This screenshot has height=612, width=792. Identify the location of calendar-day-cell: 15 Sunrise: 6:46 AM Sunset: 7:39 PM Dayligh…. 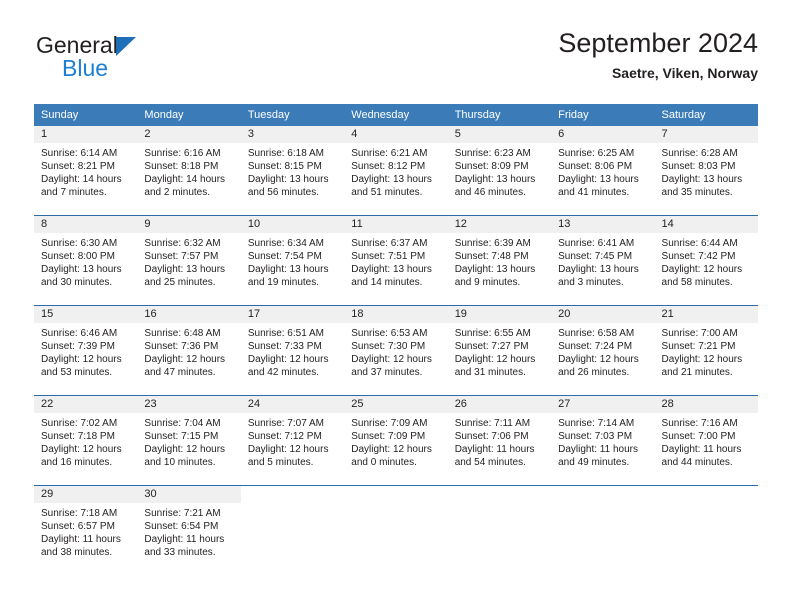
(86, 350).